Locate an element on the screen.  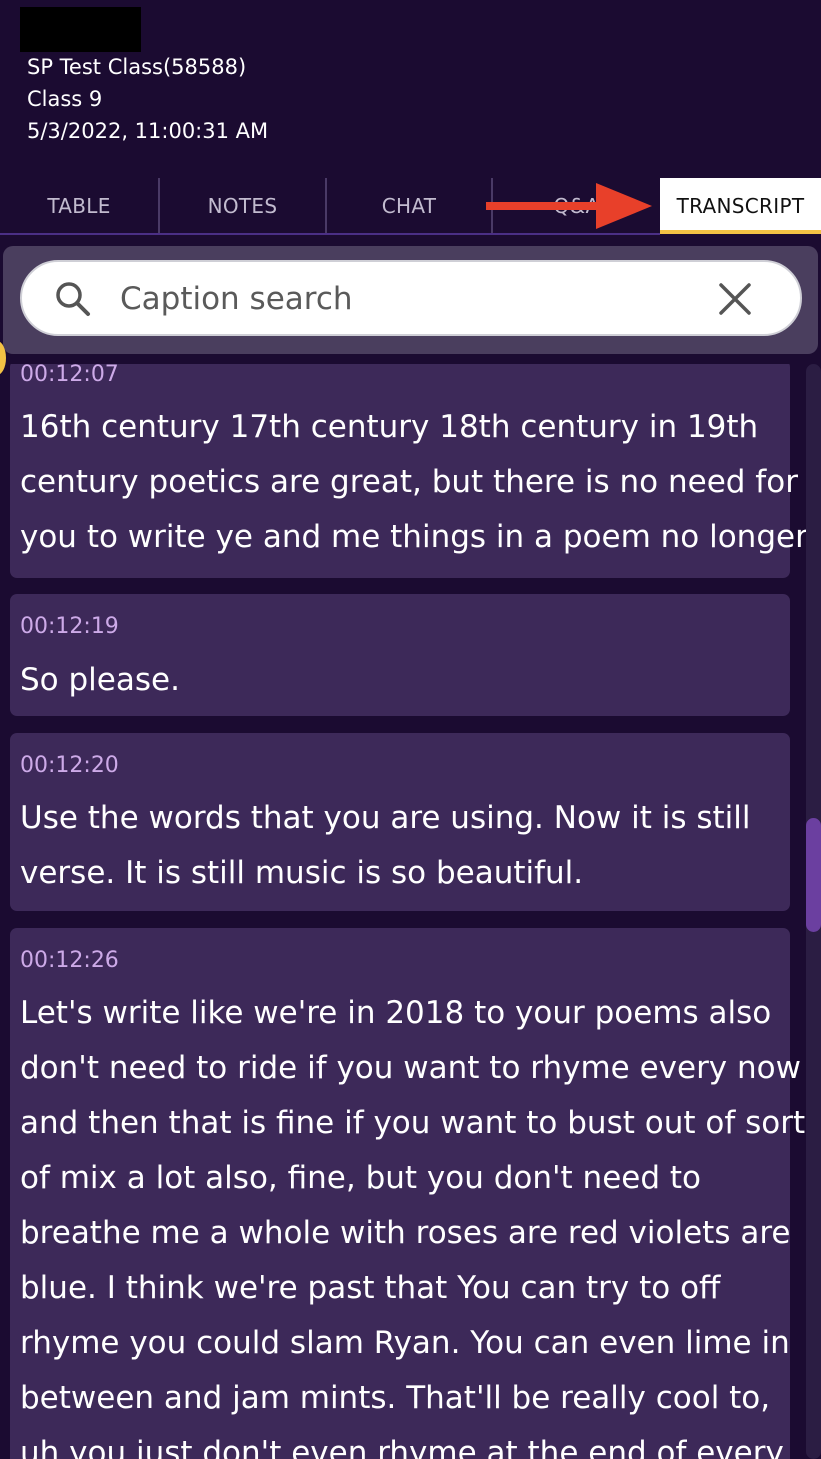
search-icon is located at coordinates (73, 299).